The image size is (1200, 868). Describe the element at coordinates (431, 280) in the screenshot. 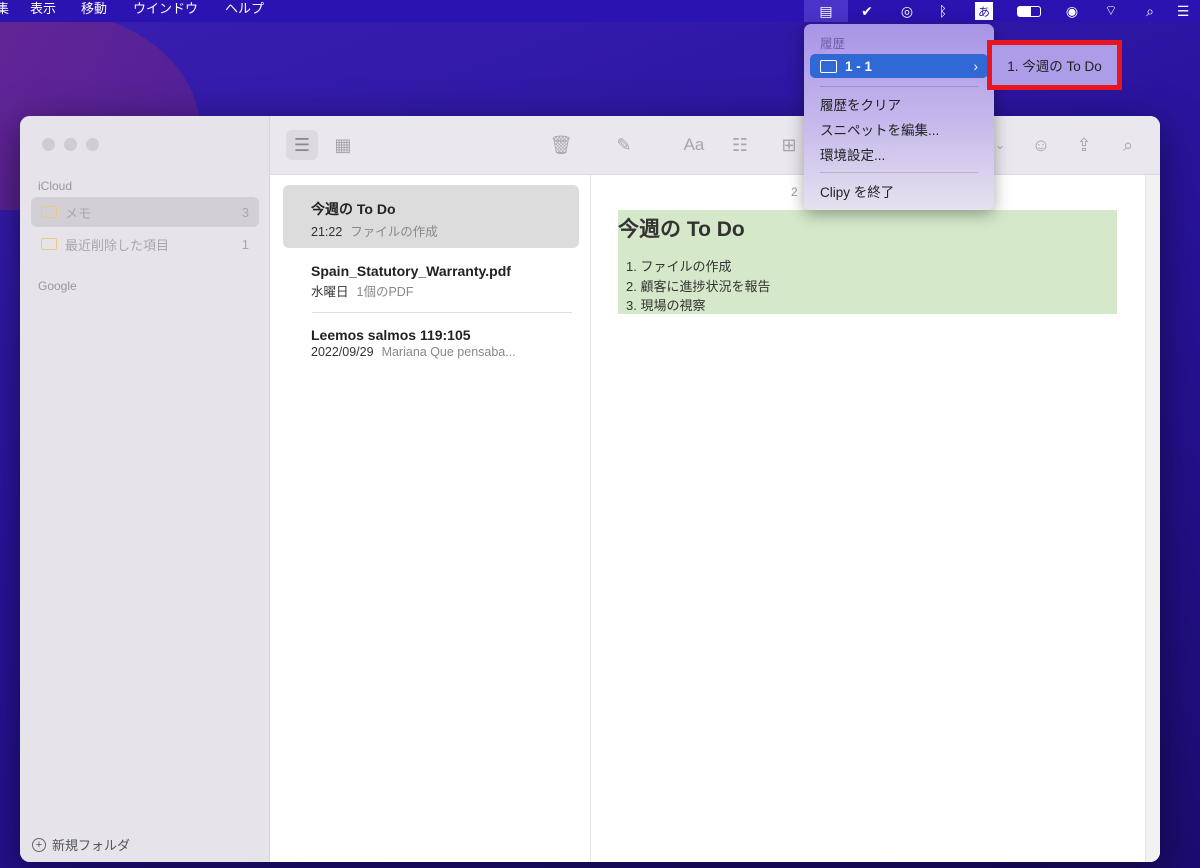

I see `note-item: Spain_Statutory_Warranty.pdf 水曜日 1個のPDF` at that location.